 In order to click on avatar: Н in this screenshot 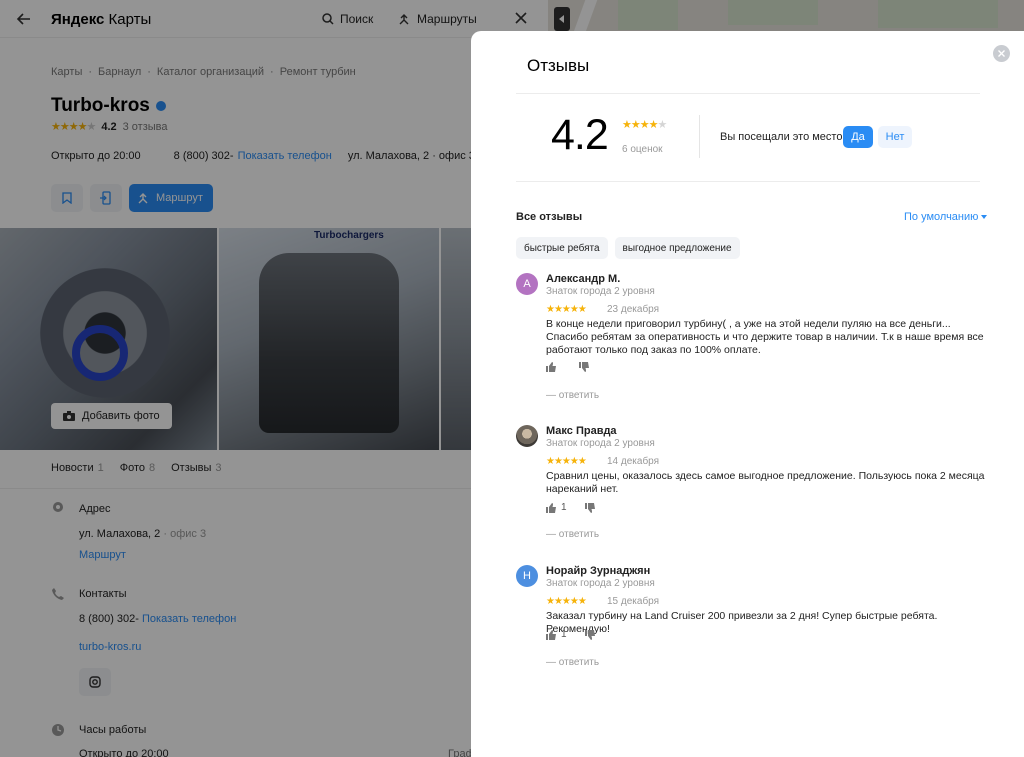, I will do `click(527, 576)`.